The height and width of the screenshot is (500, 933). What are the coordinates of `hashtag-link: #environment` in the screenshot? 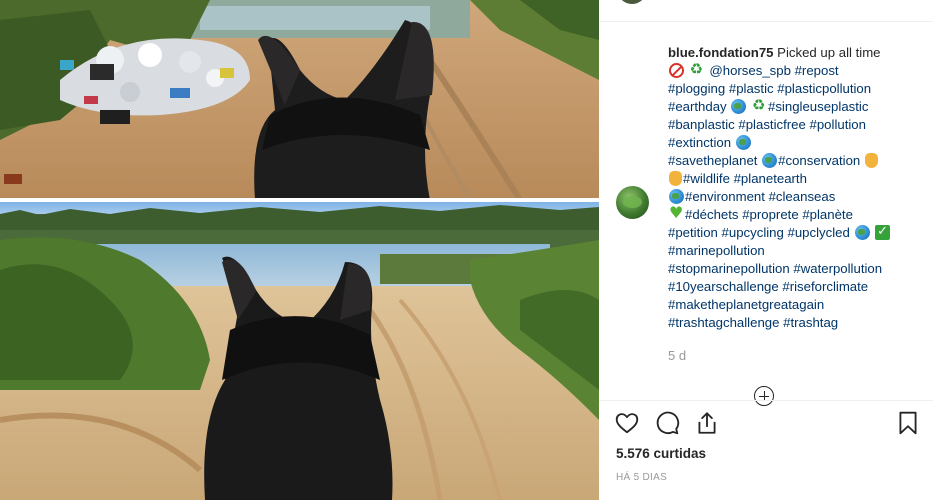 It's located at (725, 196).